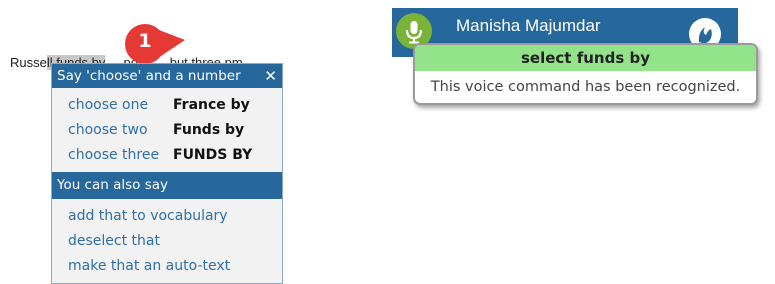  What do you see at coordinates (114, 155) in the screenshot?
I see `choice-command: choose three` at bounding box center [114, 155].